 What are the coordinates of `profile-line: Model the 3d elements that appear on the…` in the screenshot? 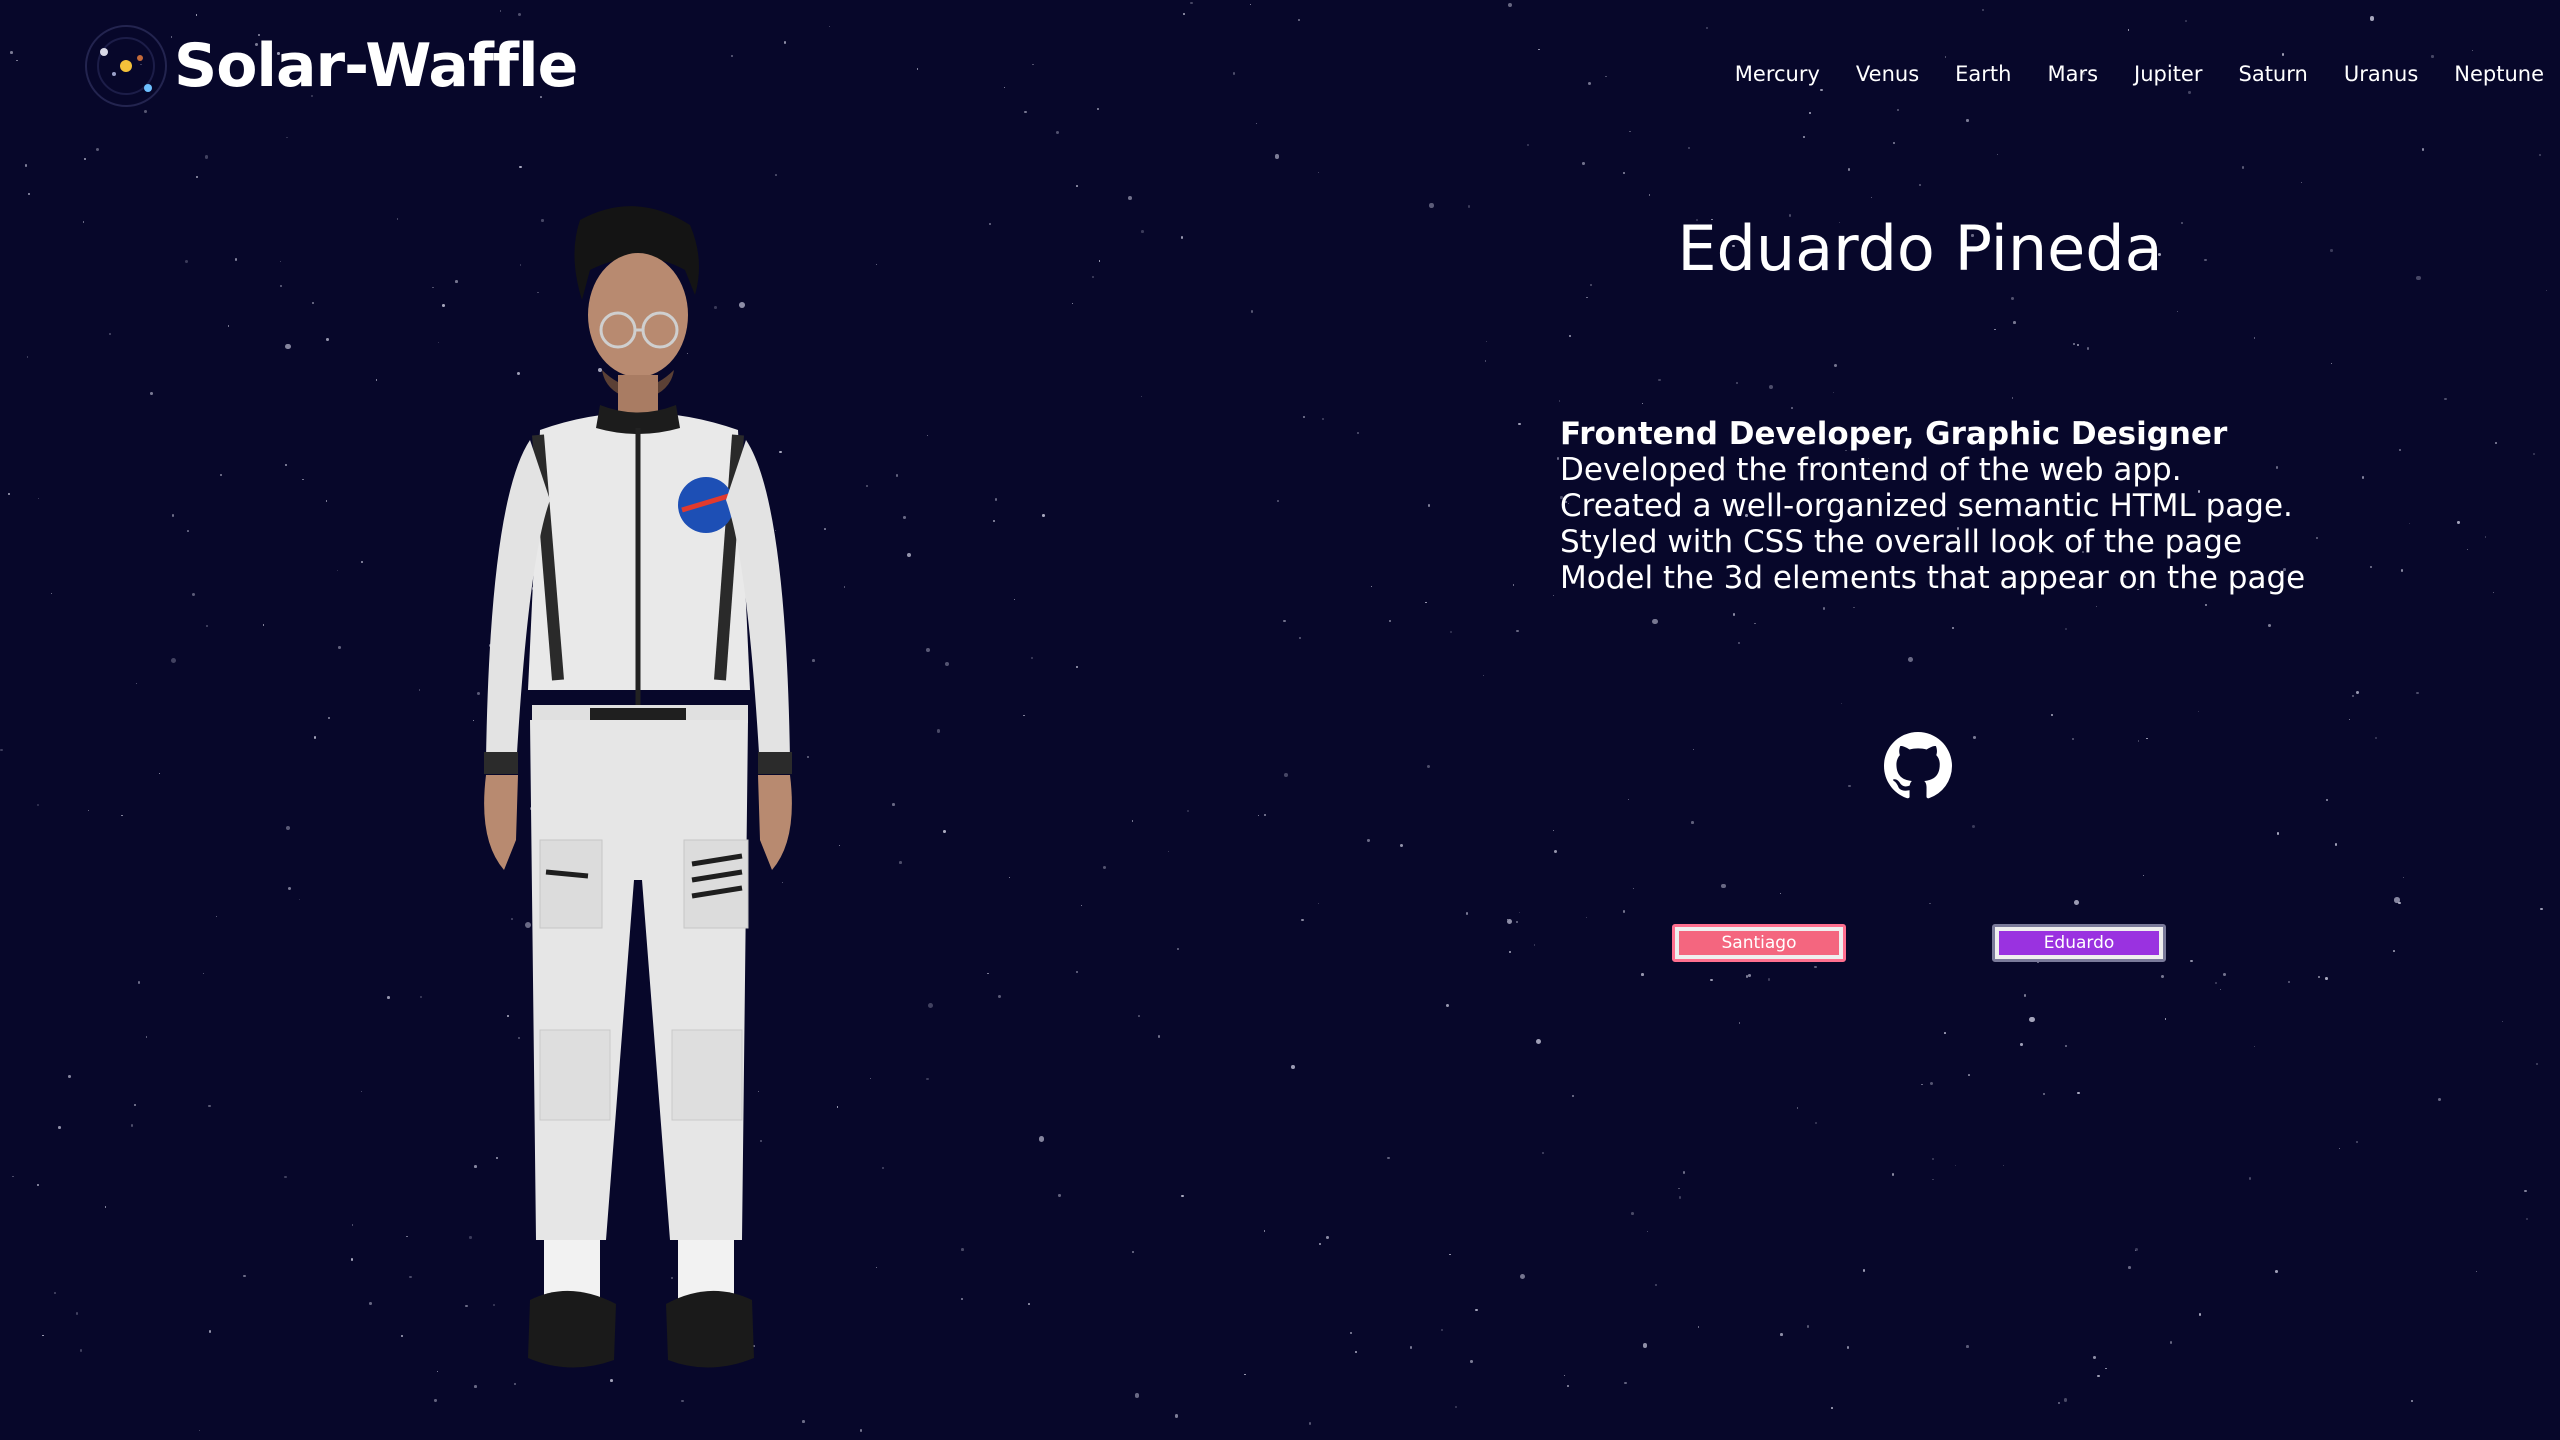 It's located at (1933, 578).